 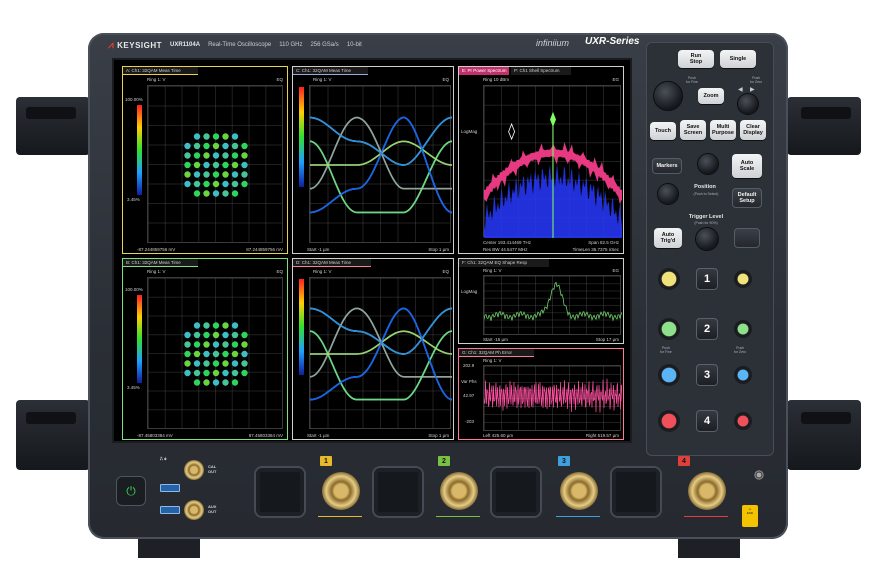 What do you see at coordinates (541, 71) in the screenshot?
I see `pane-e-title-b: P: Ch1 Shell Spectrum` at bounding box center [541, 71].